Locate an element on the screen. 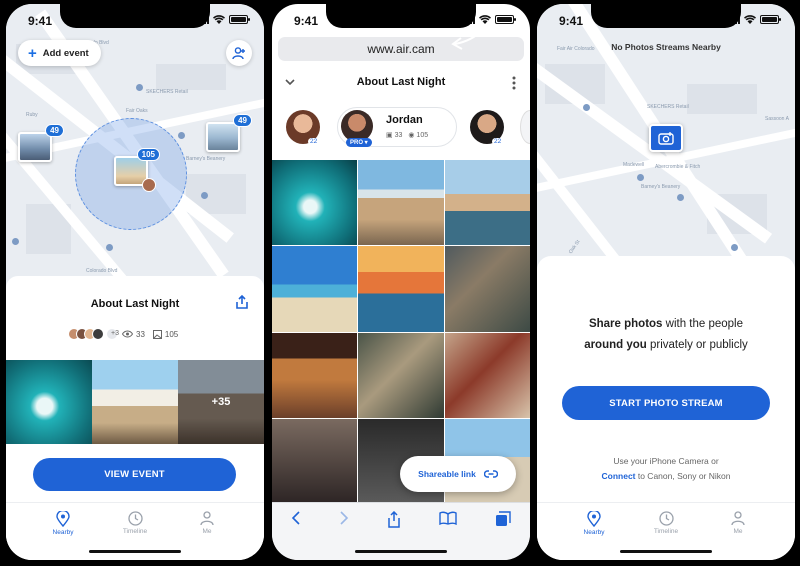  tab-label: Timeline is located at coordinates (666, 531).